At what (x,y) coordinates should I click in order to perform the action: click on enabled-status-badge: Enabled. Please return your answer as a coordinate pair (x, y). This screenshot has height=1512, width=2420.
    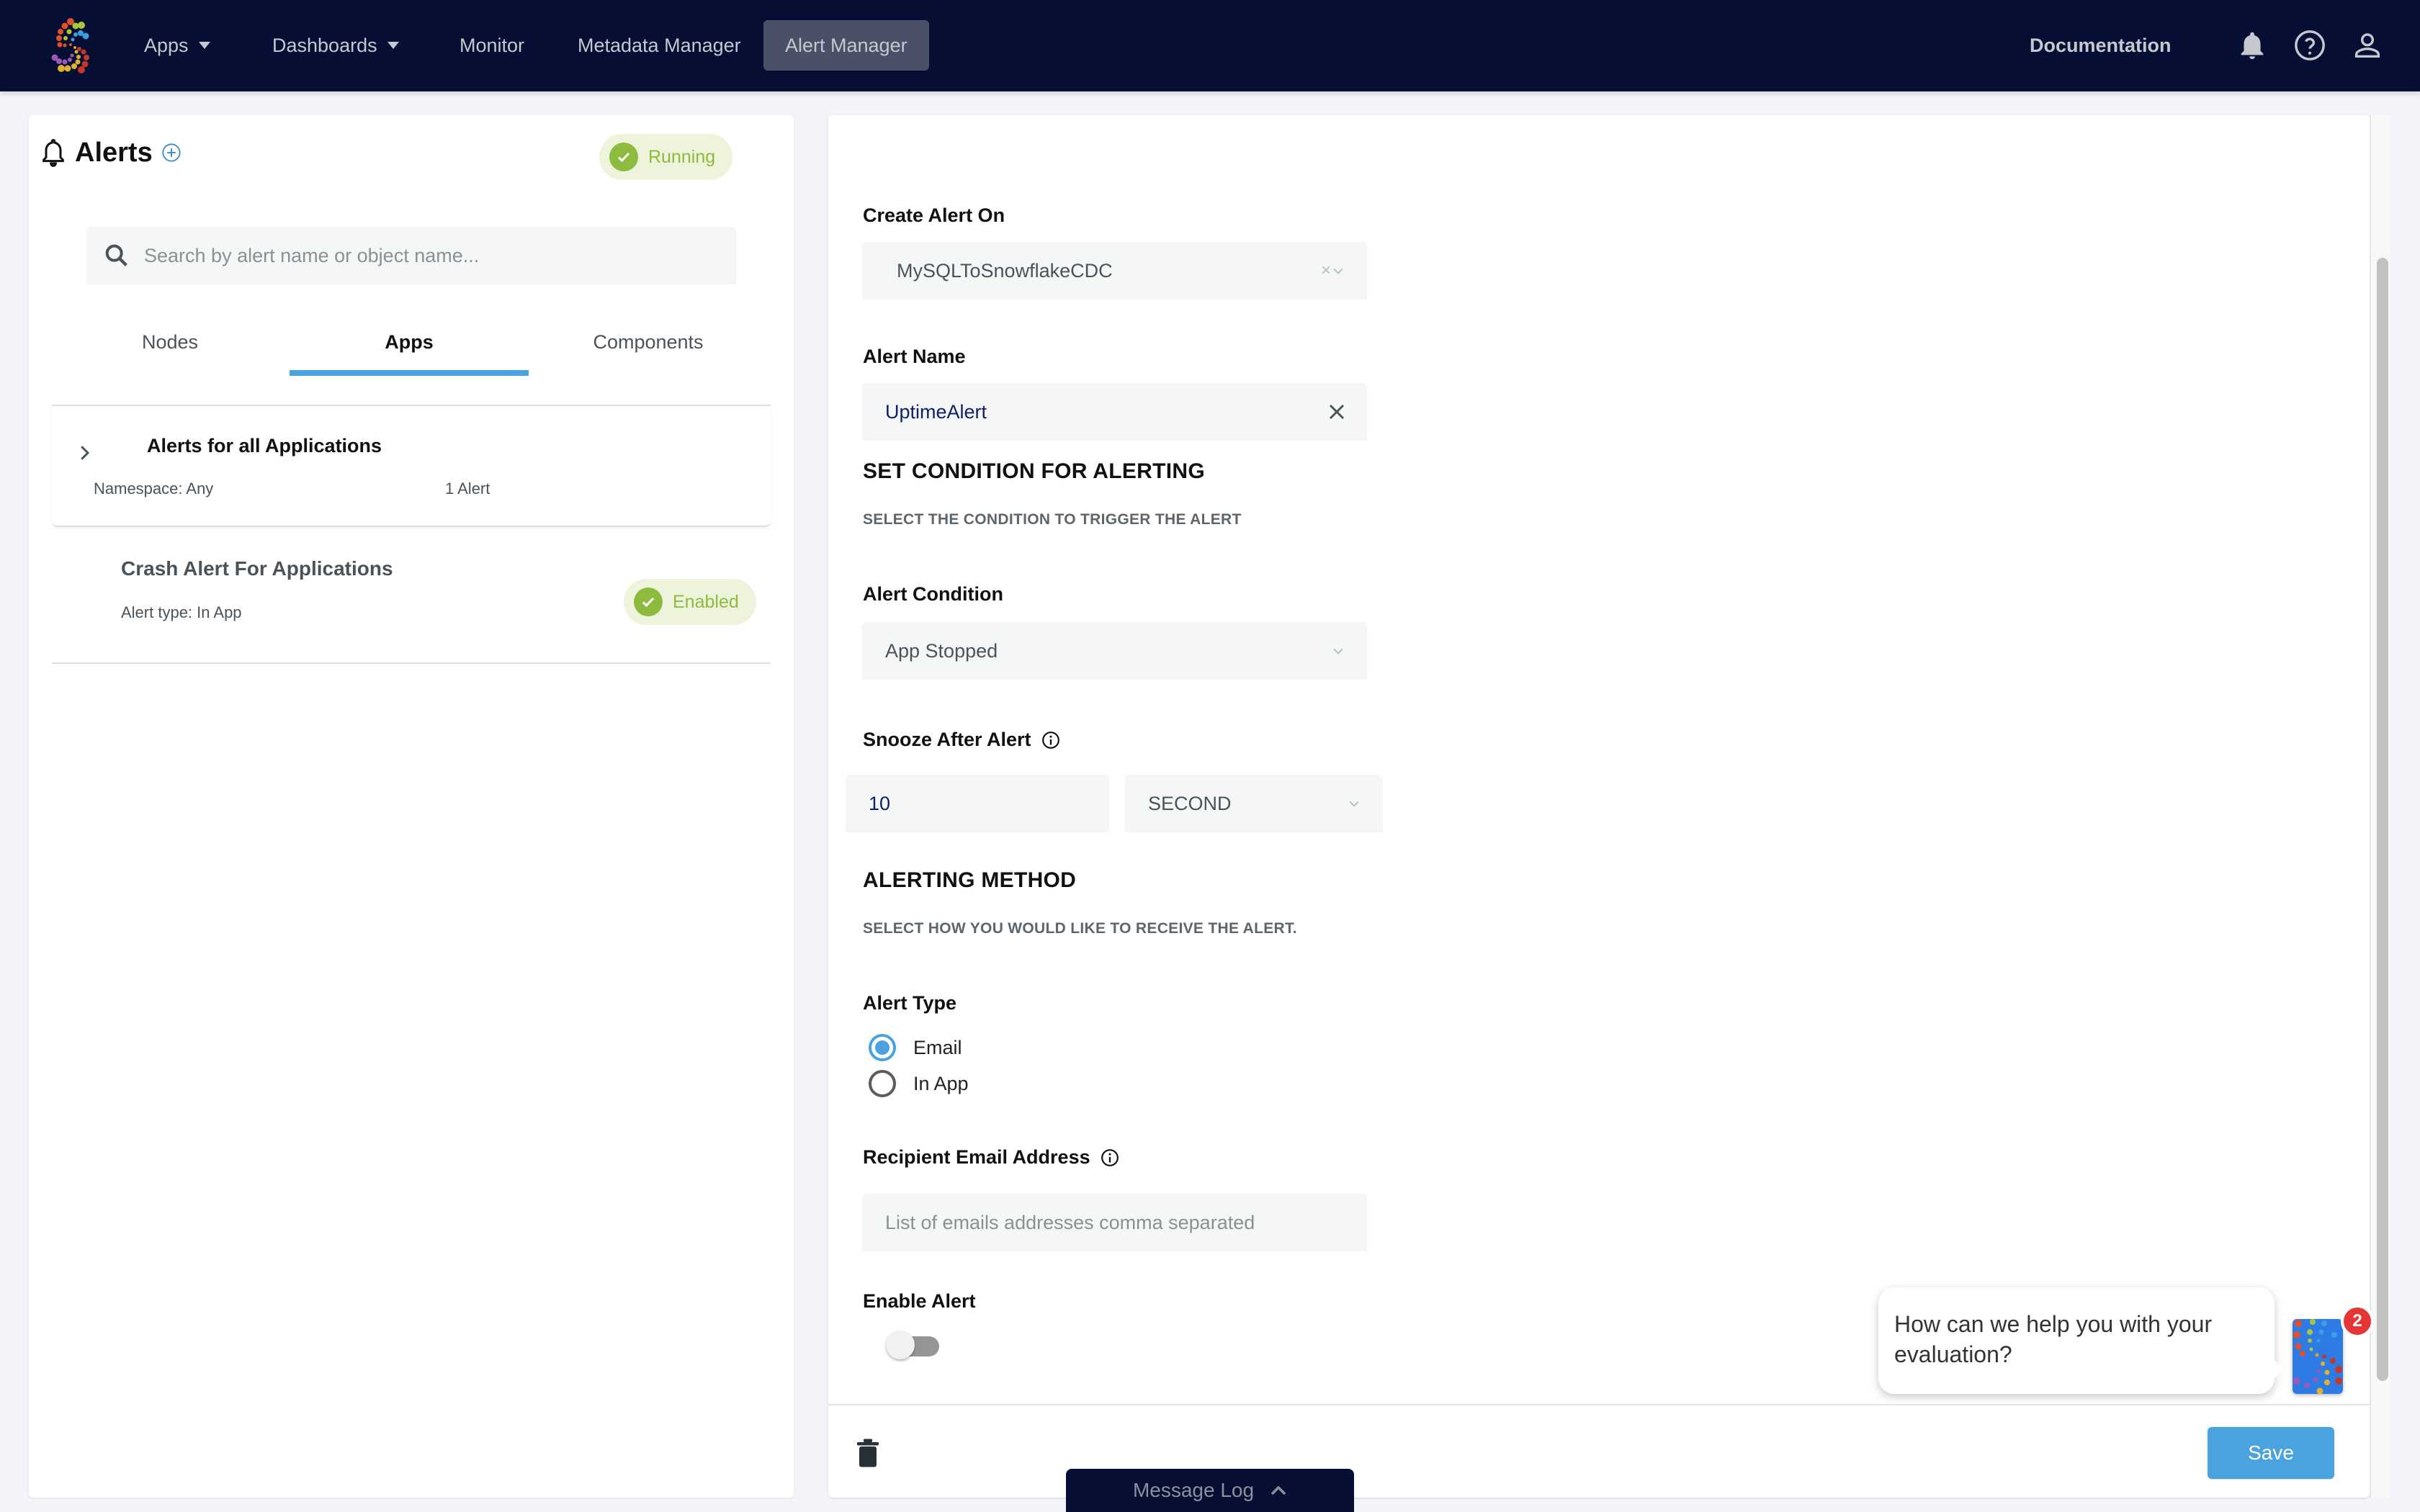
    Looking at the image, I should click on (690, 602).